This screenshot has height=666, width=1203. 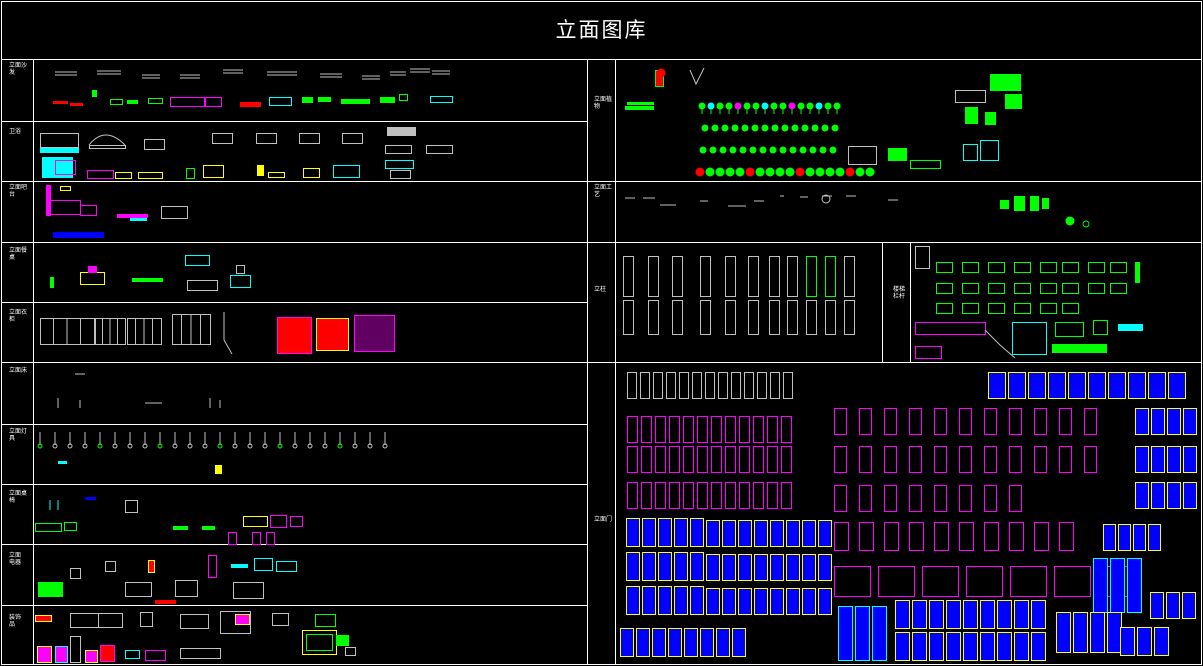 I want to click on bar-stool, so click(x=138, y=219).